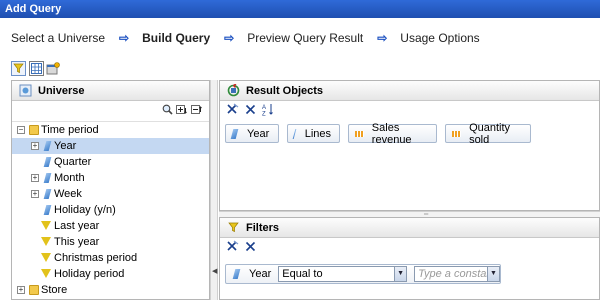 This screenshot has width=600, height=300. I want to click on tree-node-last-year: Last year, so click(110, 226).